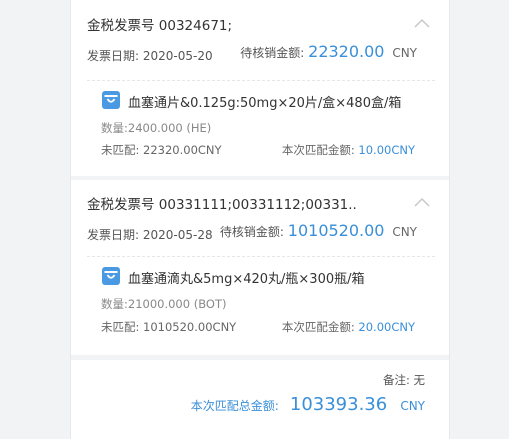 The image size is (509, 439). What do you see at coordinates (156, 128) in the screenshot?
I see `item-quantity: 数量:2400.000 (HE)` at bounding box center [156, 128].